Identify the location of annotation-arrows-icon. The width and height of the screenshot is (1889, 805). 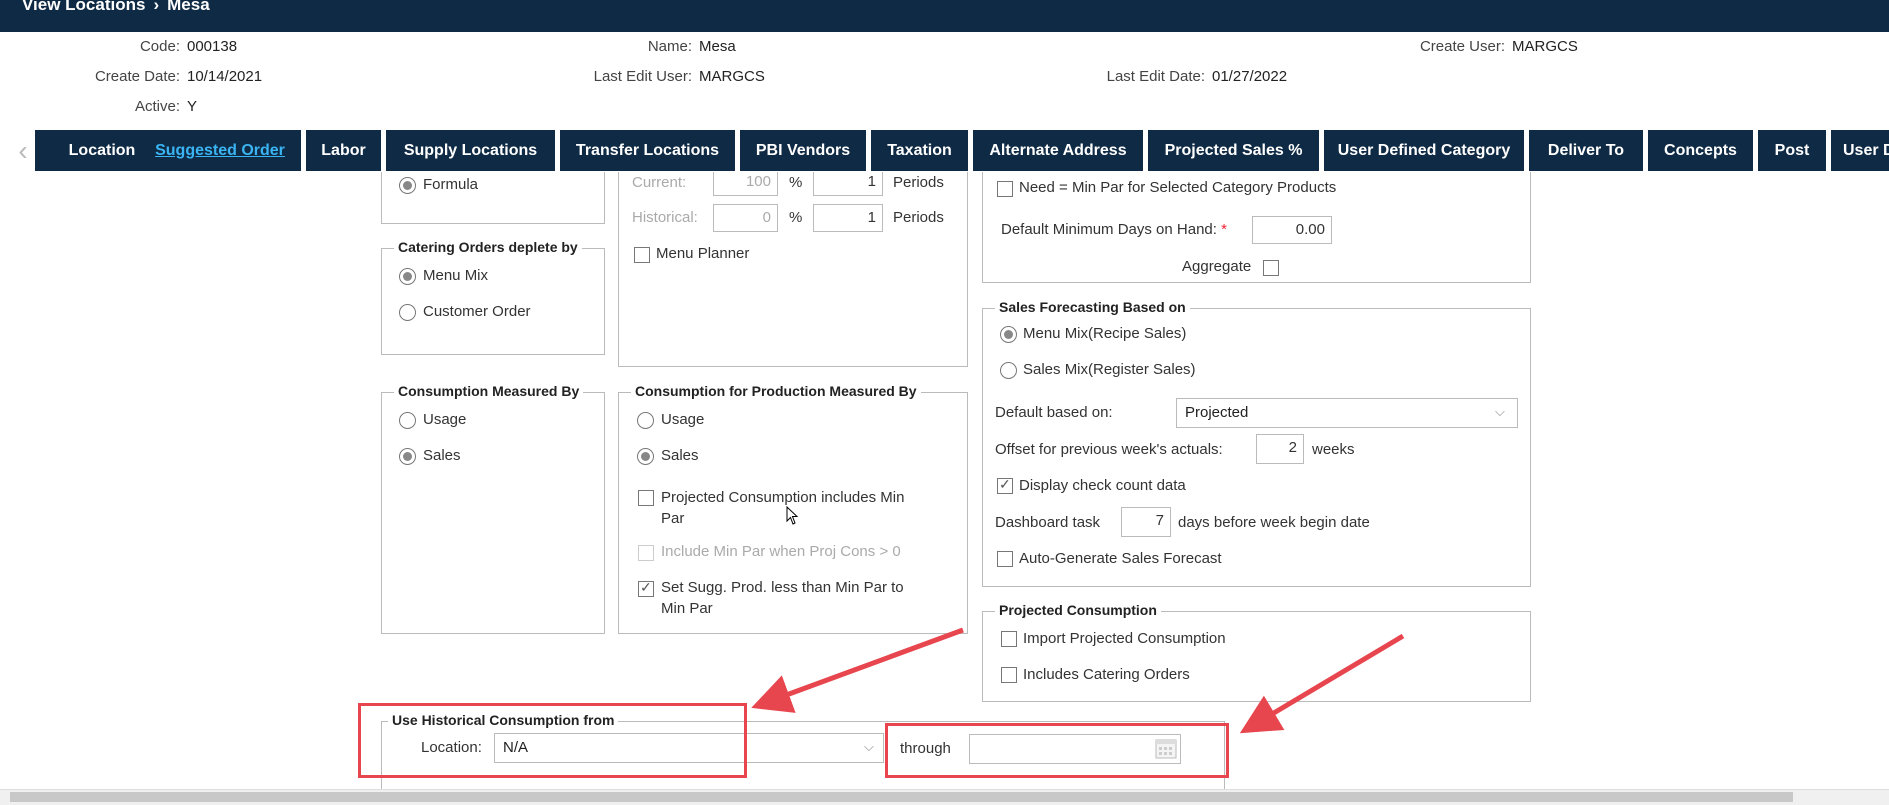
(1078, 680).